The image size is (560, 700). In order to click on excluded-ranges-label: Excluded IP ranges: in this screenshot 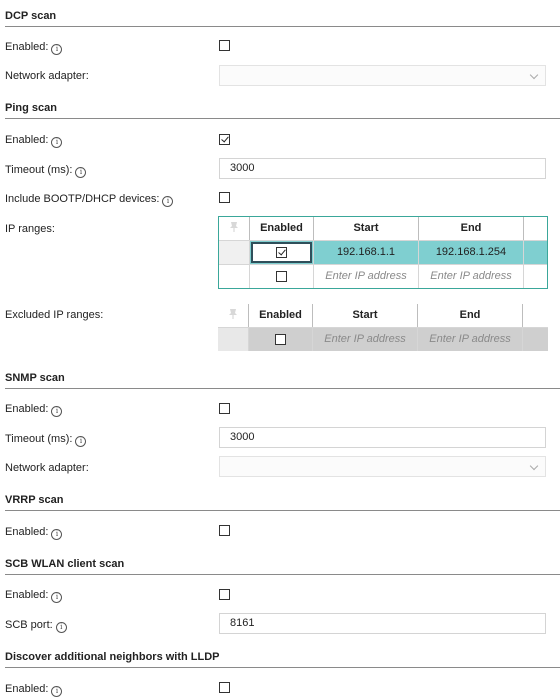, I will do `click(54, 315)`.